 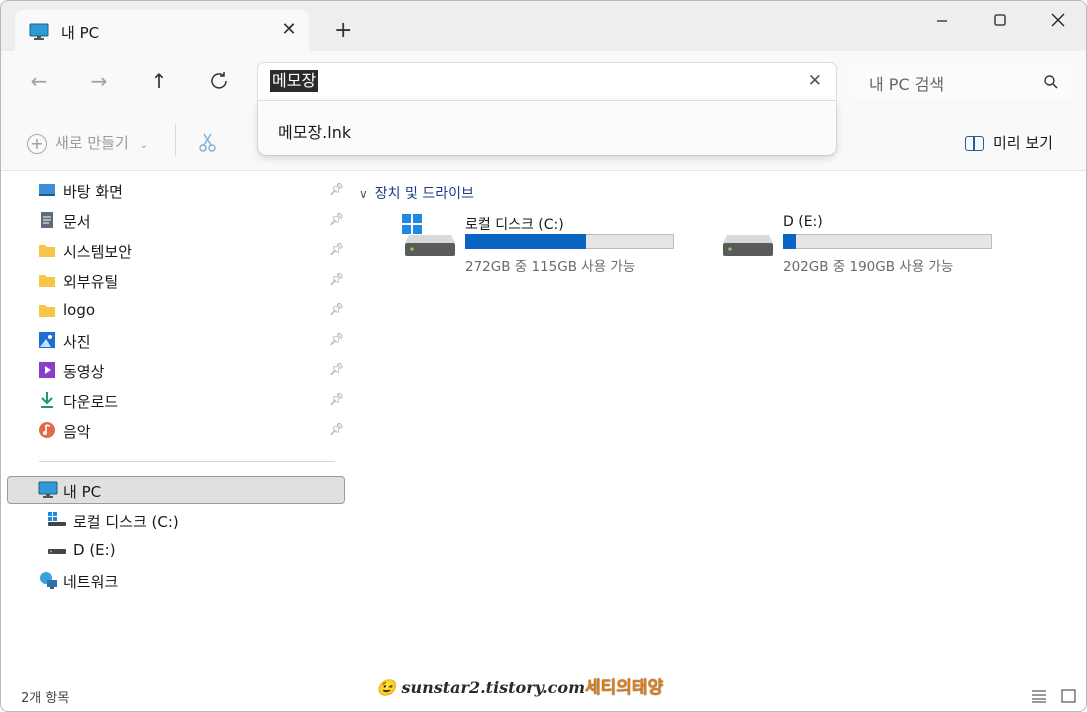 What do you see at coordinates (176, 340) in the screenshot?
I see `sidebar-item-pictures: 사진 📌︎` at bounding box center [176, 340].